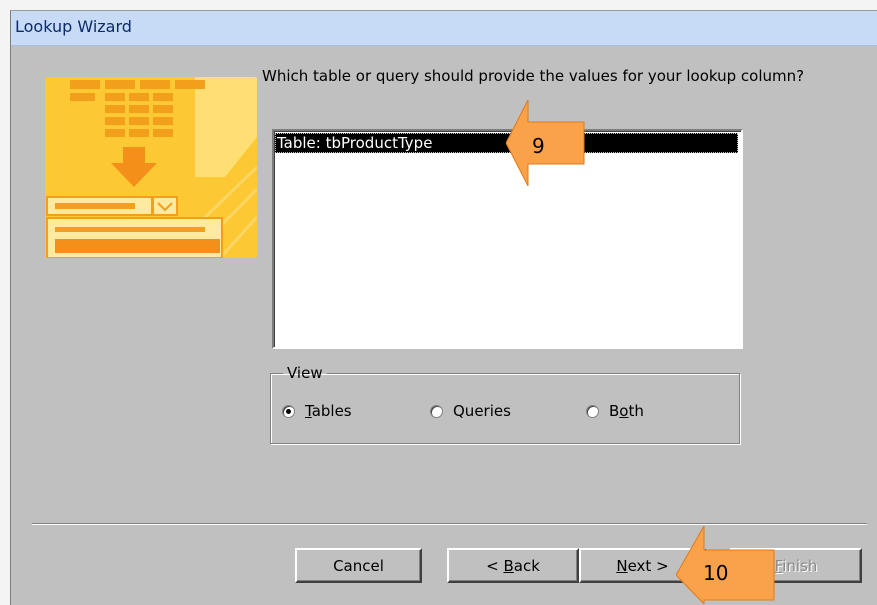  I want to click on radio-queries: Queries, so click(470, 411).